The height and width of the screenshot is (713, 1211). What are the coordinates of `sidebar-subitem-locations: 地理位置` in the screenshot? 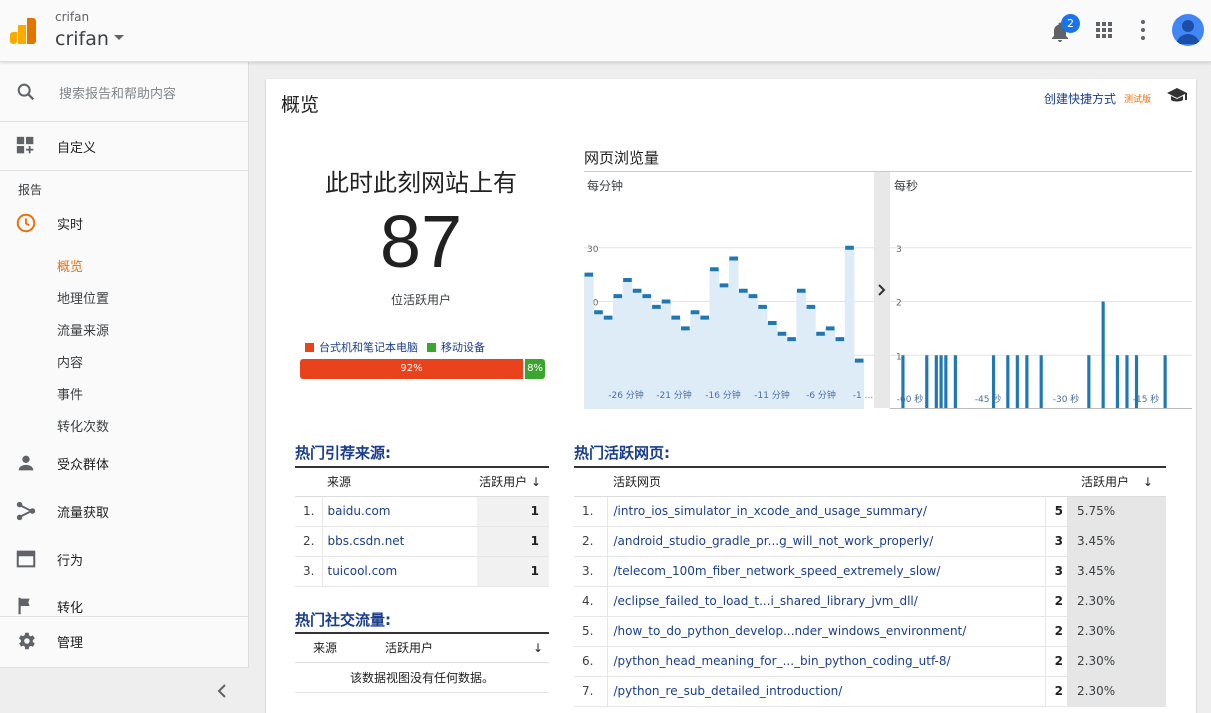 It's located at (83, 297).